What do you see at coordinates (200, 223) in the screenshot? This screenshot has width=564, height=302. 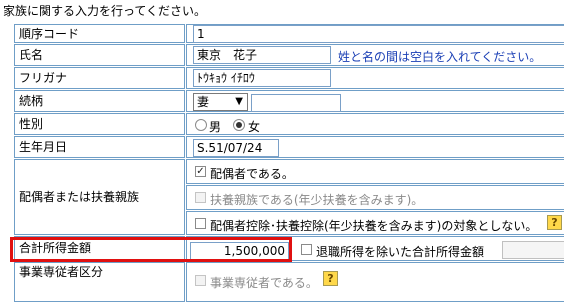 I see `exclude-checkbox` at bounding box center [200, 223].